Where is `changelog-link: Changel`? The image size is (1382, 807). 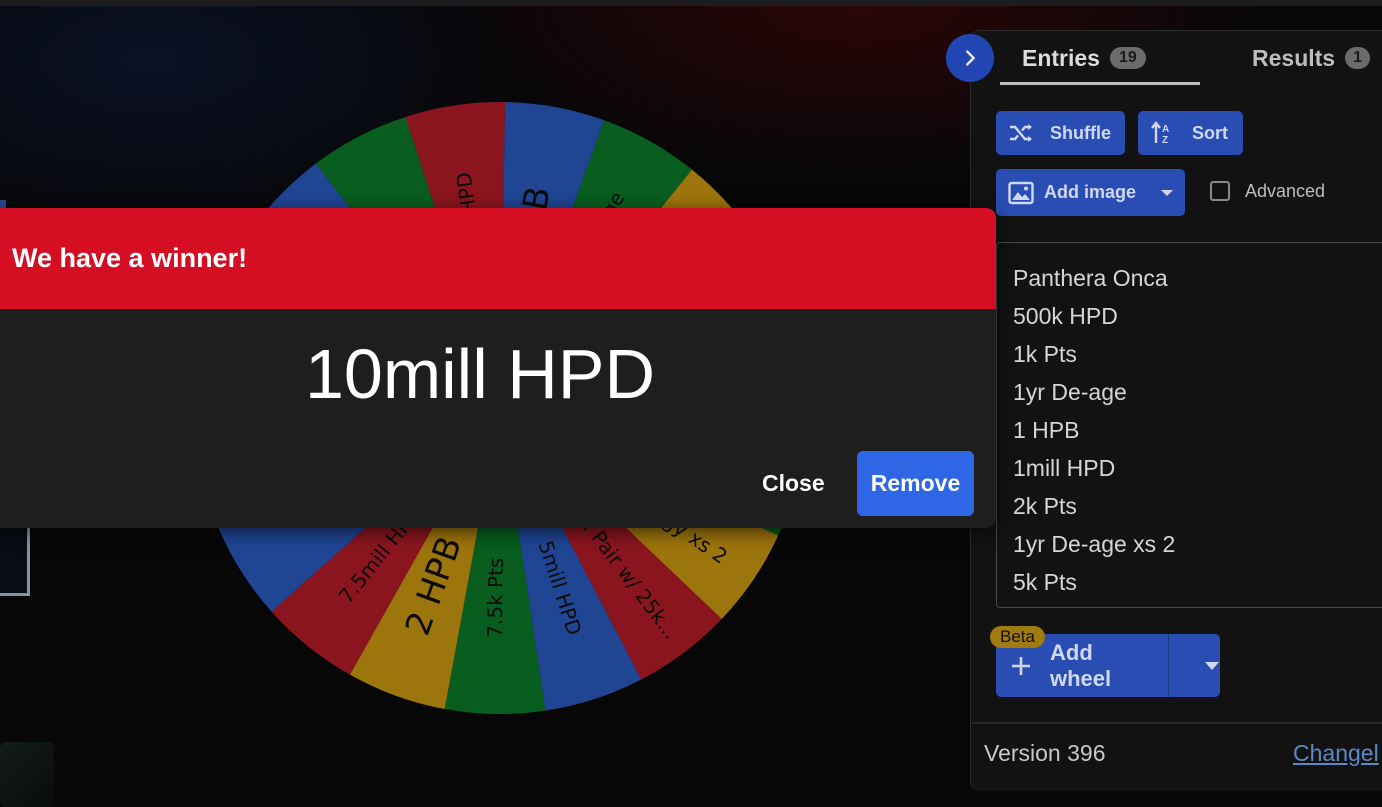
changelog-link: Changel is located at coordinates (1336, 753).